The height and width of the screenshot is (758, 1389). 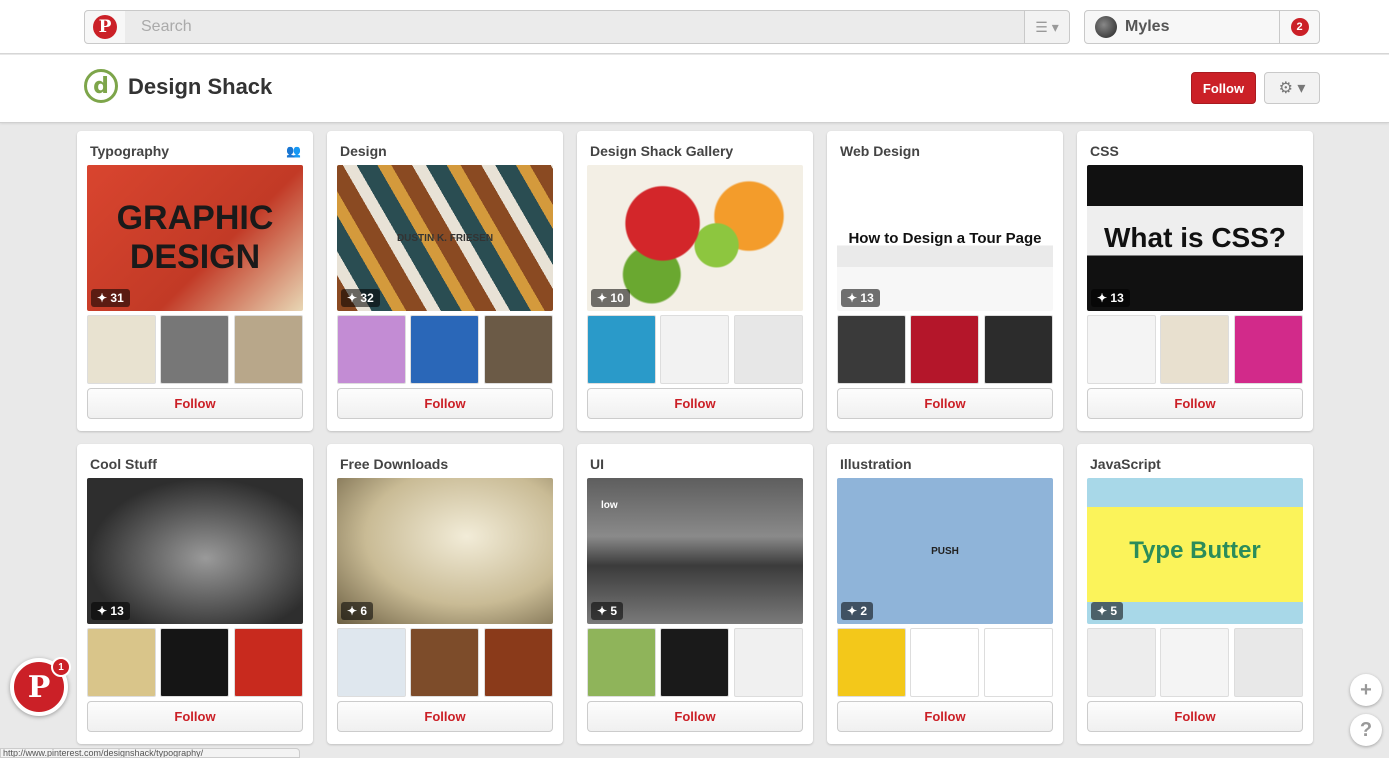 What do you see at coordinates (1195, 551) in the screenshot?
I see `board-cover-image: Type Butter ✦ 5` at bounding box center [1195, 551].